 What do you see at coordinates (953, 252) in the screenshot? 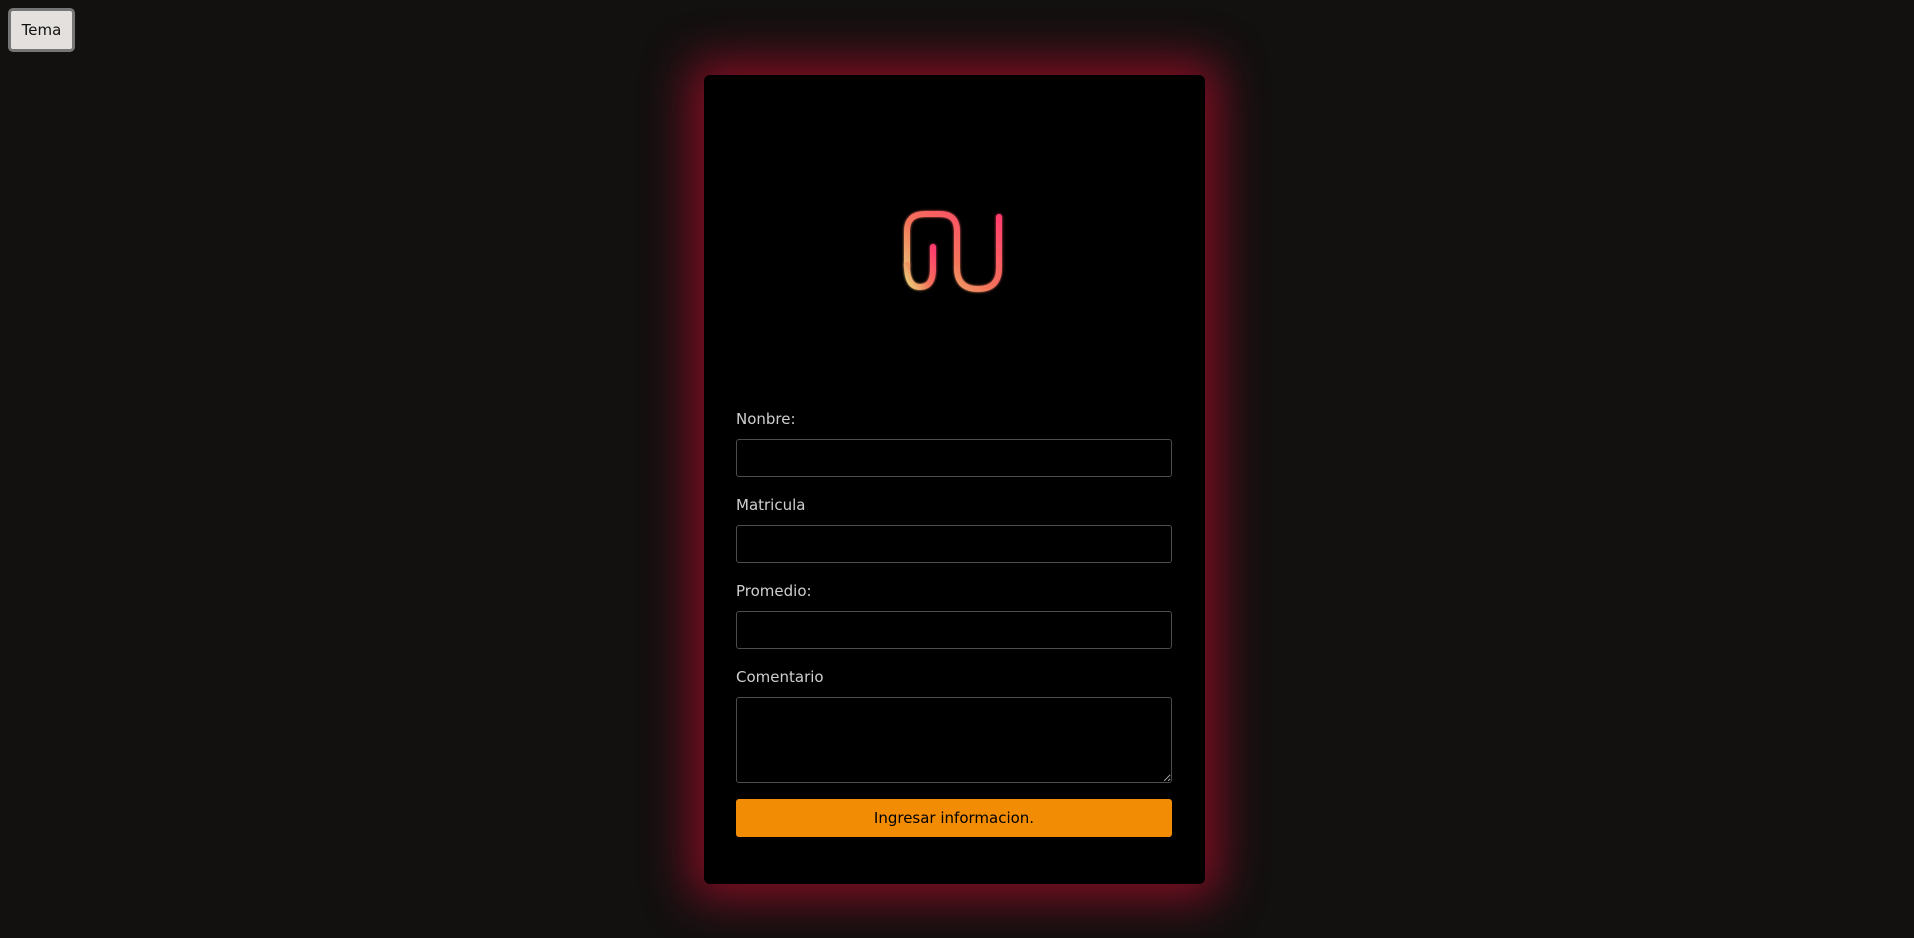
I see `nu-logo-icon` at bounding box center [953, 252].